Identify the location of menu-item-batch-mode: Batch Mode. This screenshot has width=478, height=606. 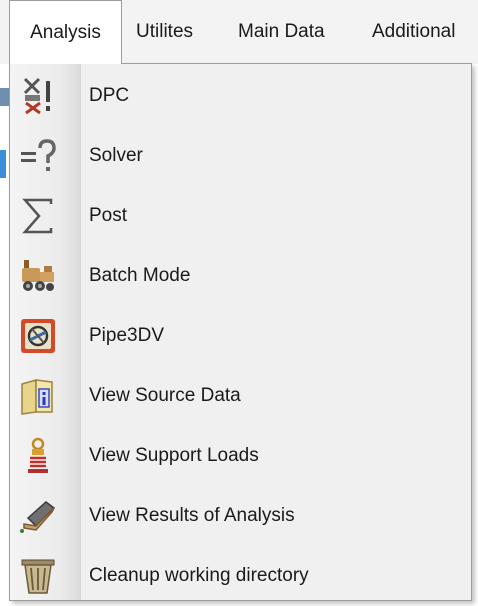
(240, 276).